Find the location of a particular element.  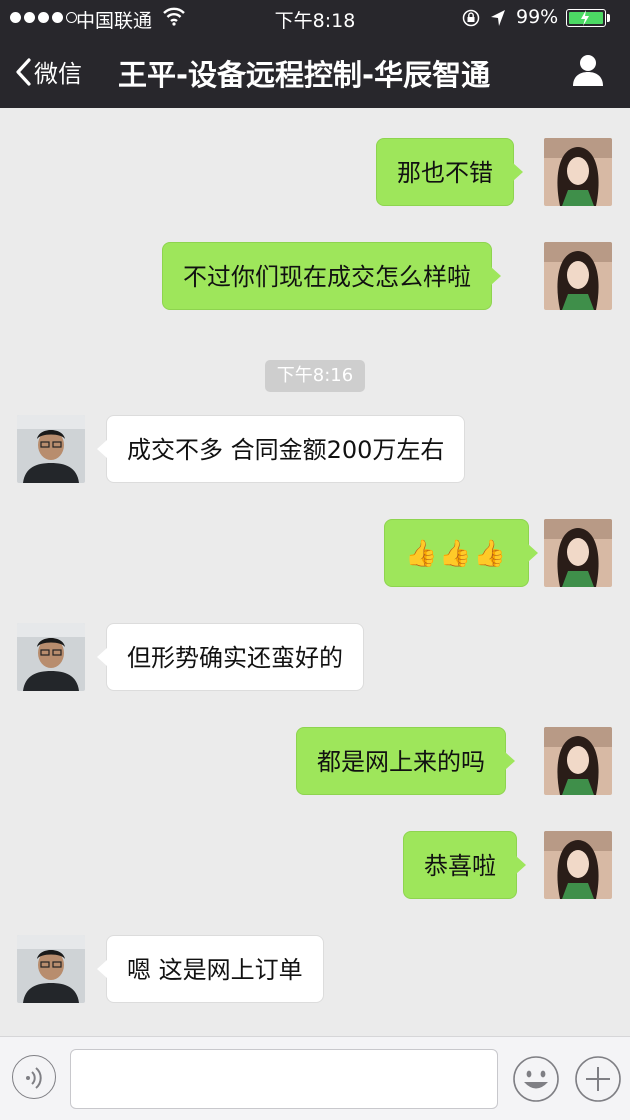

battery-percent: 99% is located at coordinates (537, 17).